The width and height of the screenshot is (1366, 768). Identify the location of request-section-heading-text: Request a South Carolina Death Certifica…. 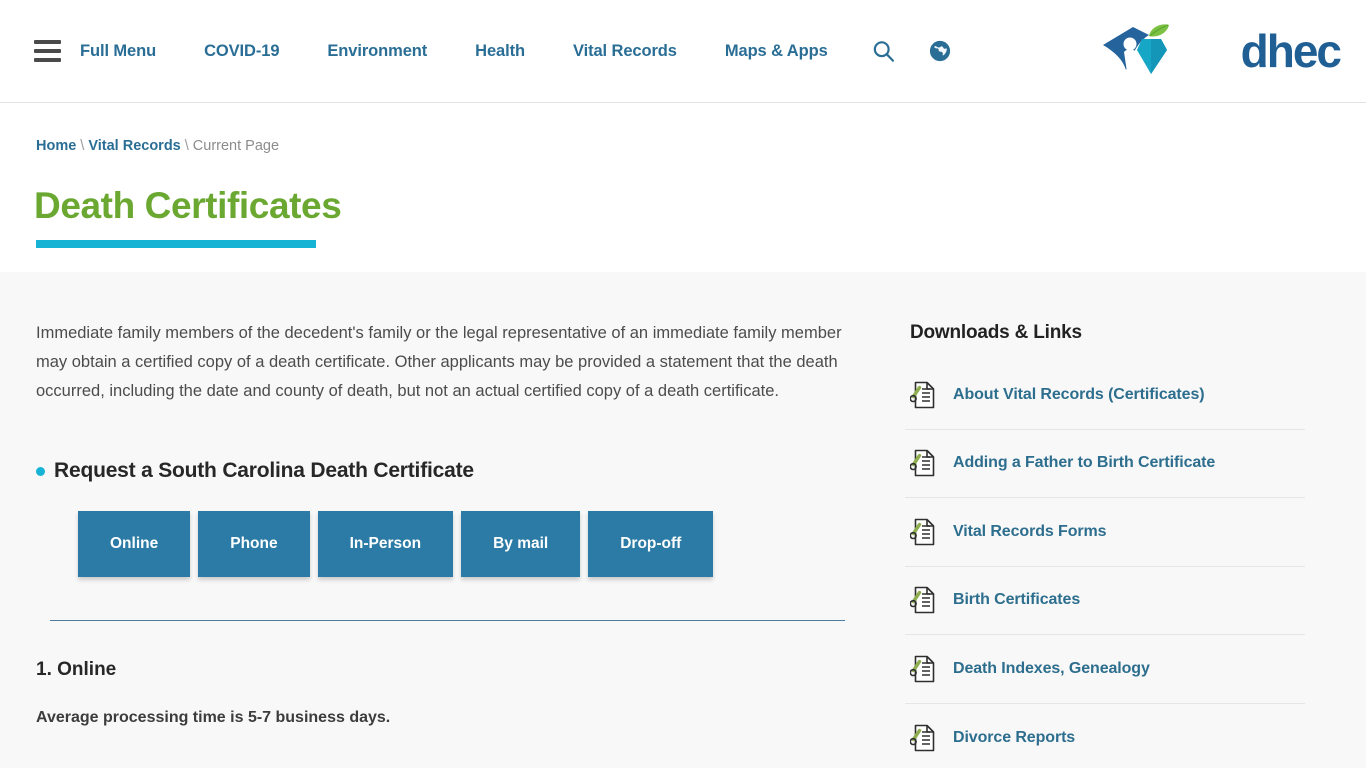
(264, 470).